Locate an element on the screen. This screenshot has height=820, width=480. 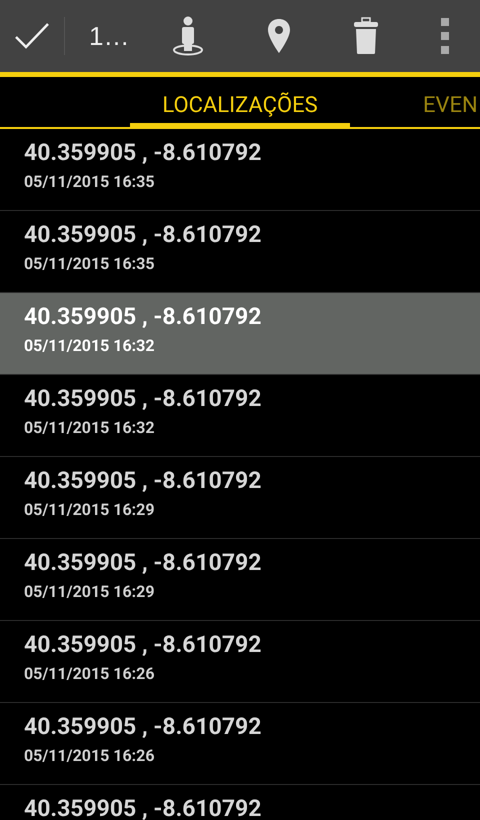
location-row: 40.359905 , -8.610792 is located at coordinates (240, 802).